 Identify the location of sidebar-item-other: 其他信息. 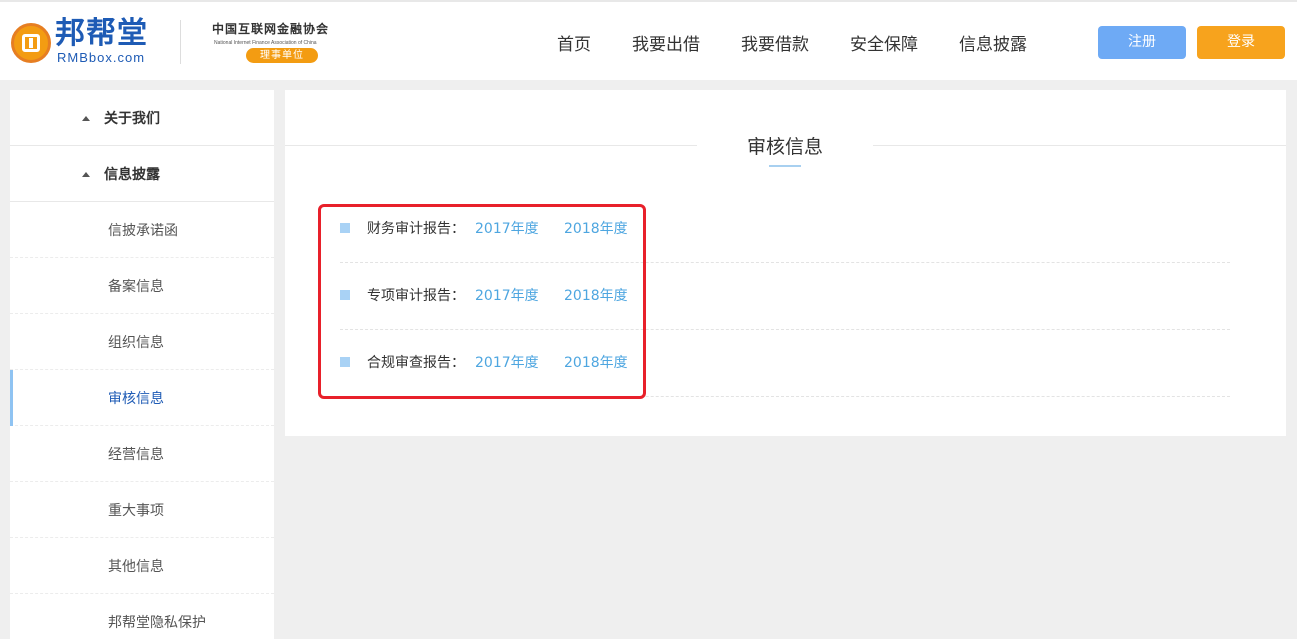
(142, 566).